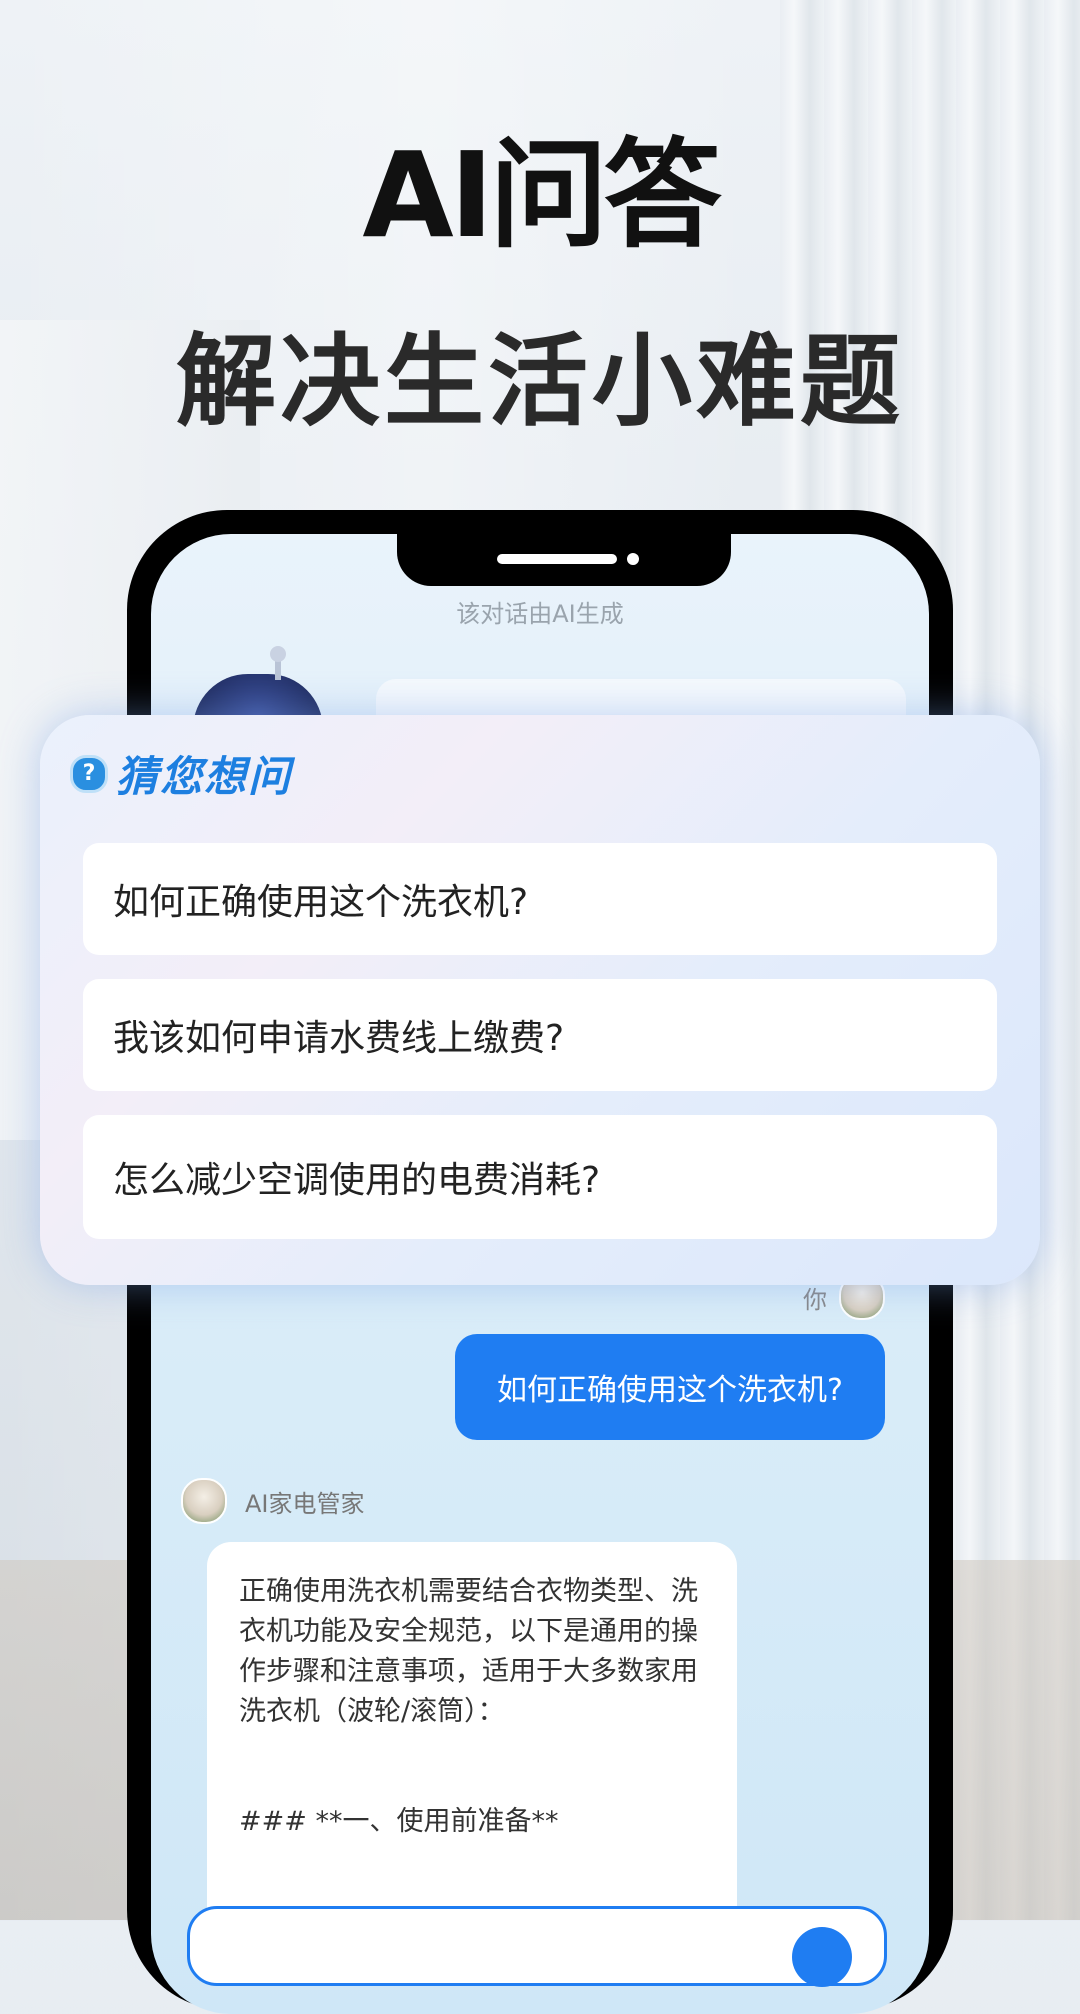  Describe the element at coordinates (204, 1501) in the screenshot. I see `ai-avatar` at that location.